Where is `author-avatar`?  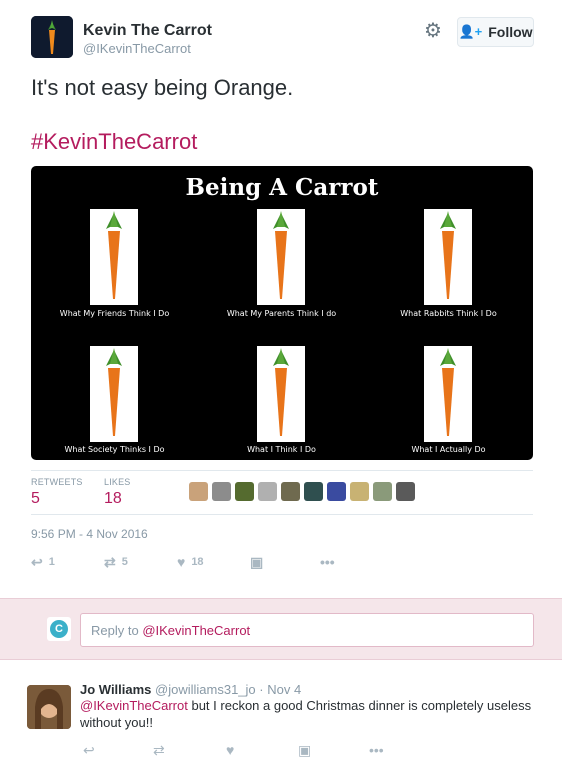
author-avatar is located at coordinates (52, 37).